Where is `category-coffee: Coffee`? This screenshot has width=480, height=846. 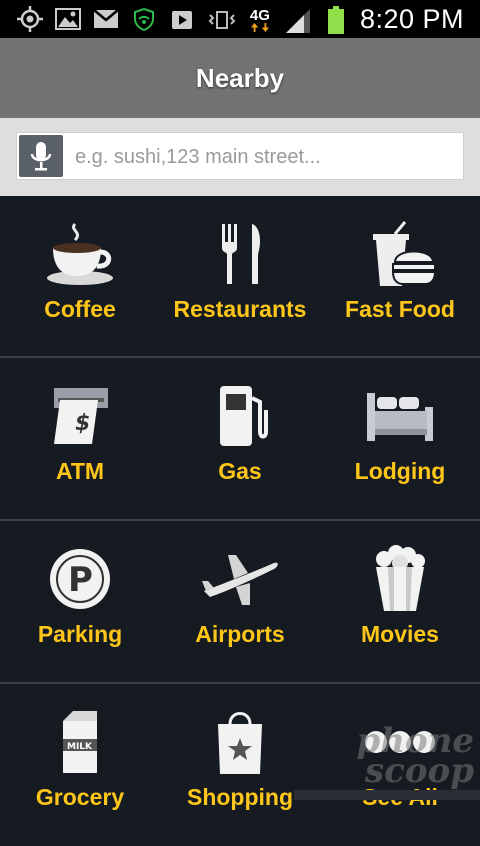 category-coffee: Coffee is located at coordinates (80, 277).